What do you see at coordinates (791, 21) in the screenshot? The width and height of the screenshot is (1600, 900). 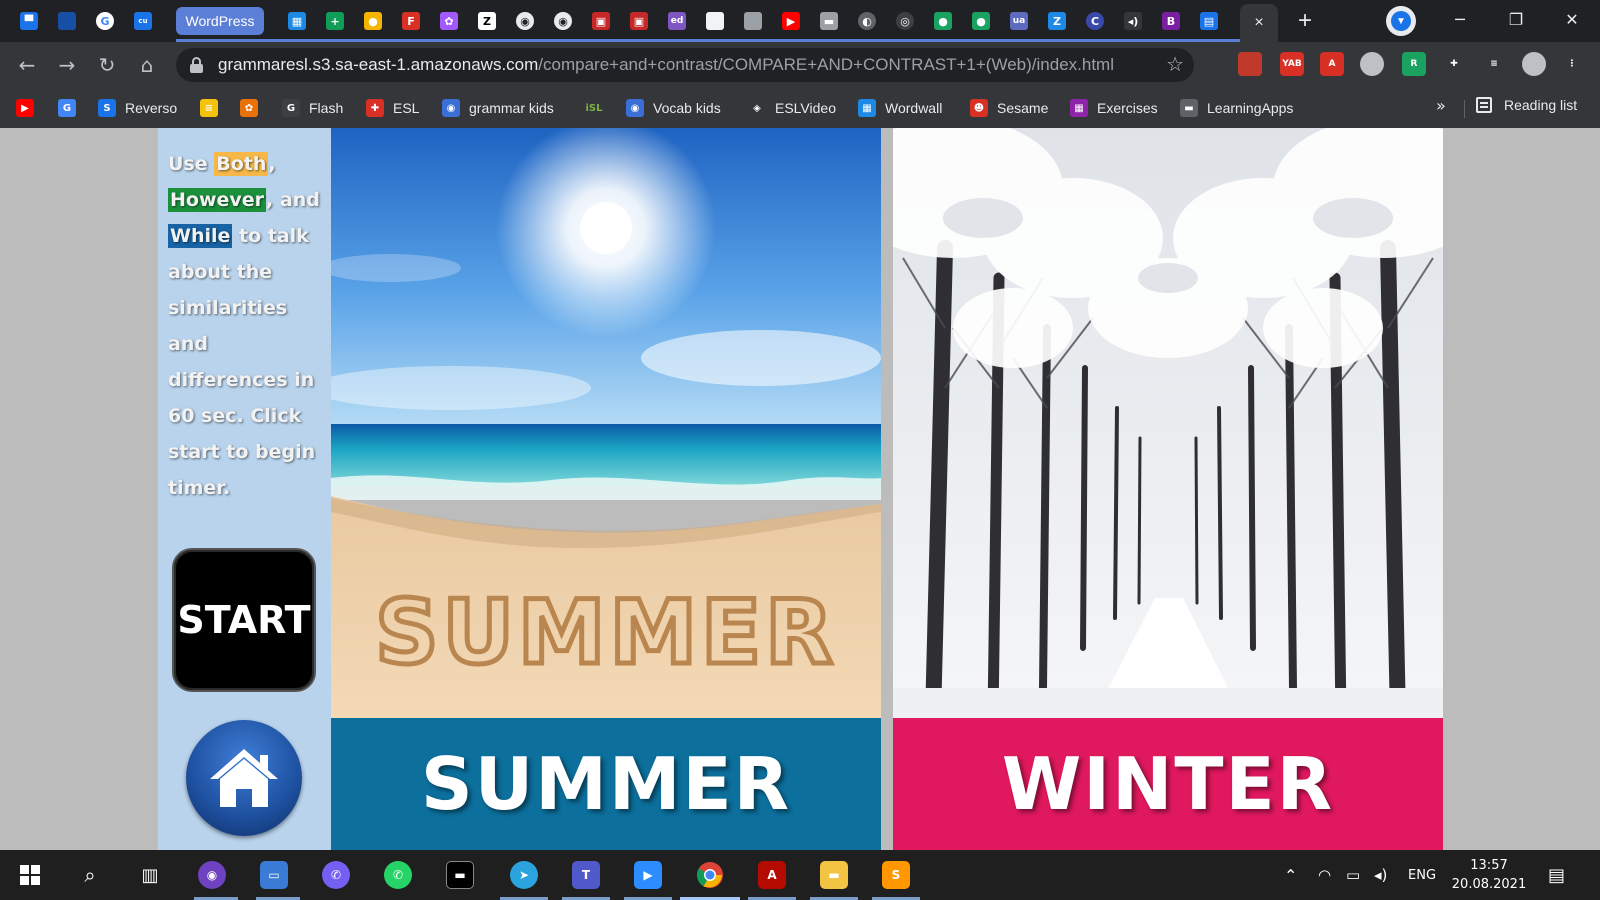 I see `tab-14: ▶` at bounding box center [791, 21].